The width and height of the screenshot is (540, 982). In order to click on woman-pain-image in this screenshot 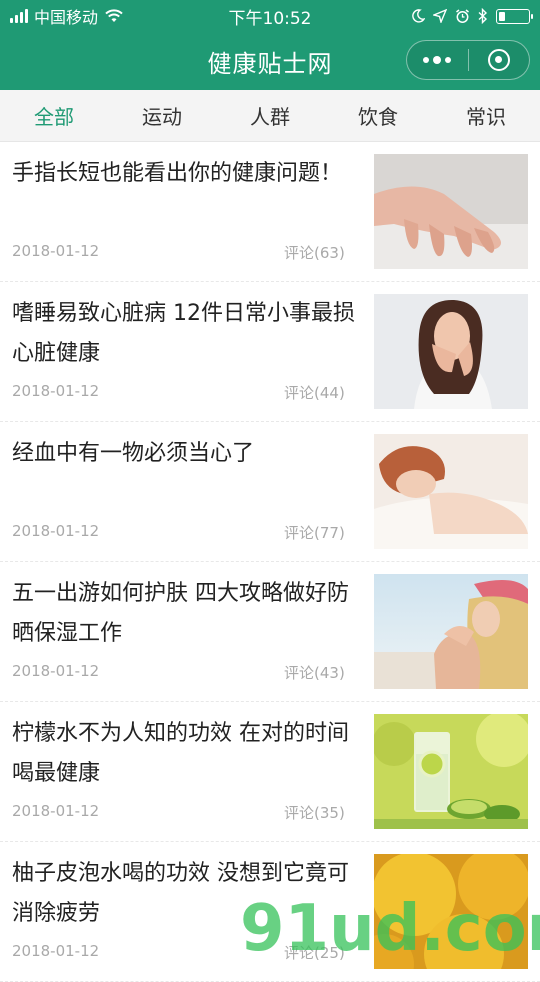, I will do `click(451, 351)`.